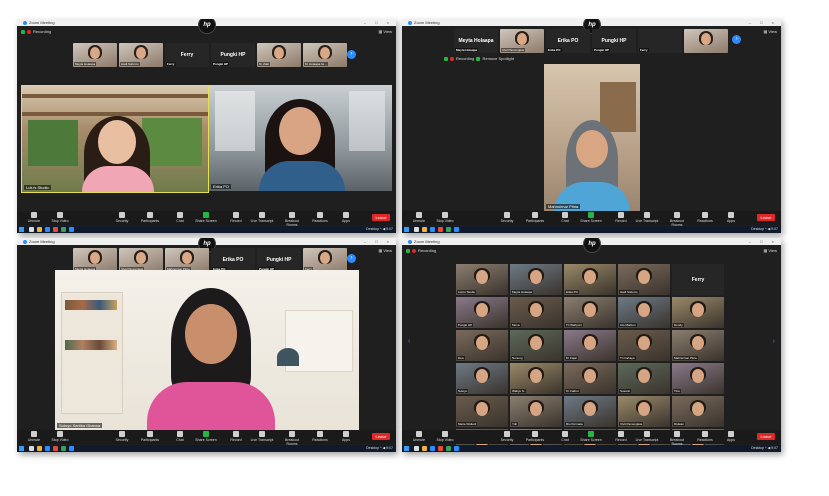 This screenshot has height=496, width=829. What do you see at coordinates (476, 41) in the screenshot?
I see `participant-thumbnail: Meyta Holaapa Meyta Holaapa` at bounding box center [476, 41].